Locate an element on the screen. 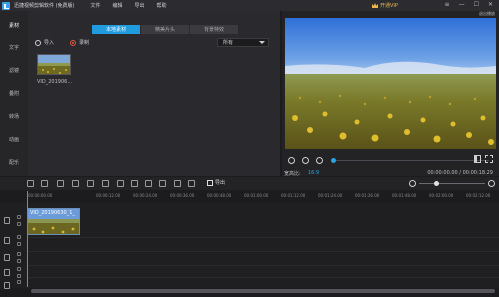 The height and width of the screenshot is (297, 499). import-label: 导入 is located at coordinates (49, 43).